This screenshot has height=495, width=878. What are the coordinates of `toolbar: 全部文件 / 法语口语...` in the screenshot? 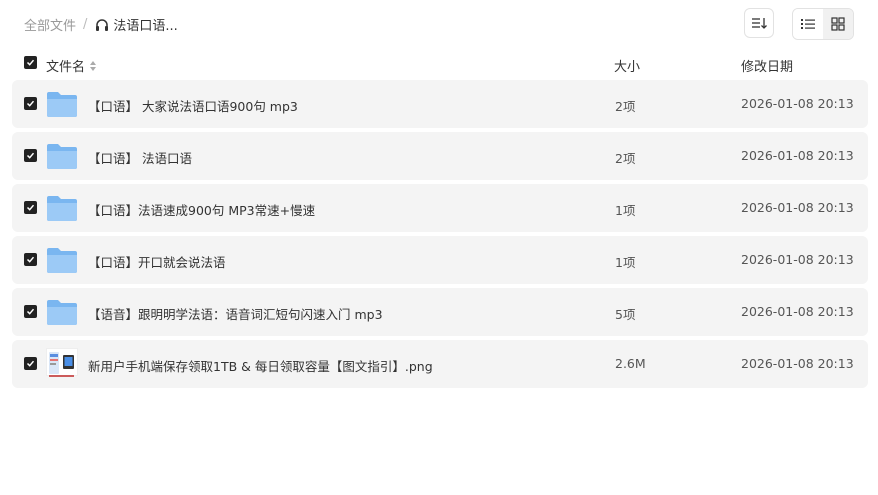 It's located at (439, 24).